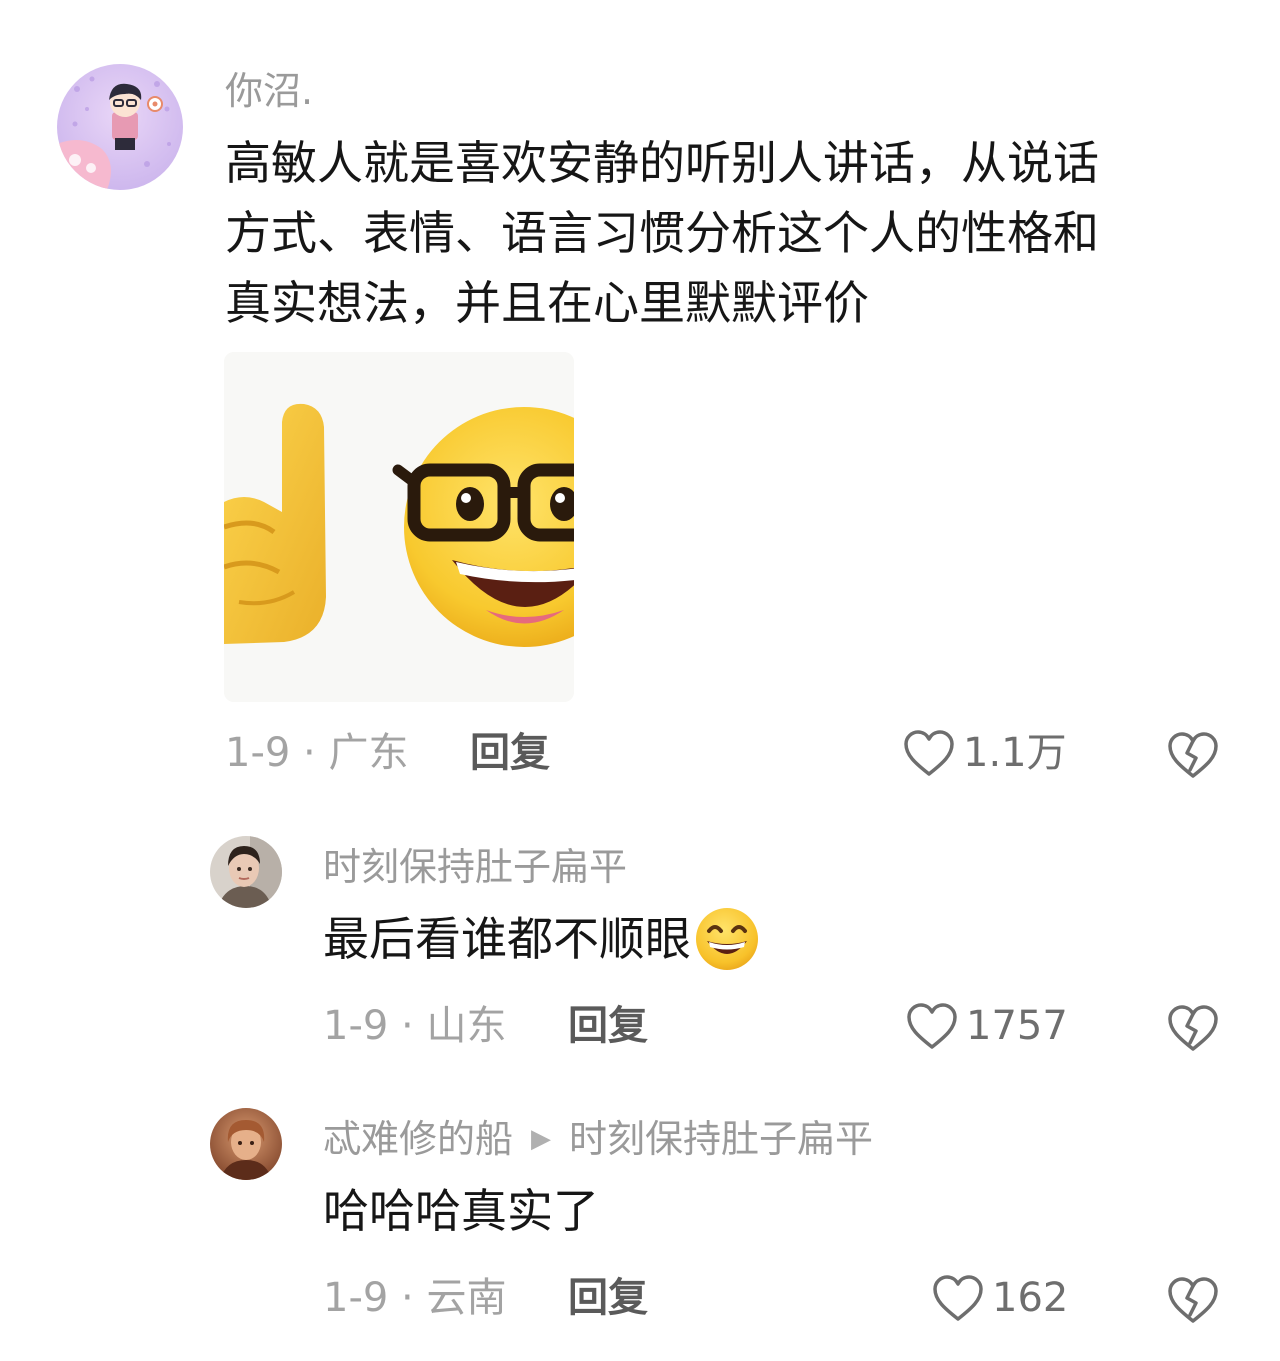 The height and width of the screenshot is (1361, 1280). I want to click on comment-text-content: 最后看谁都不顺眼, so click(507, 939).